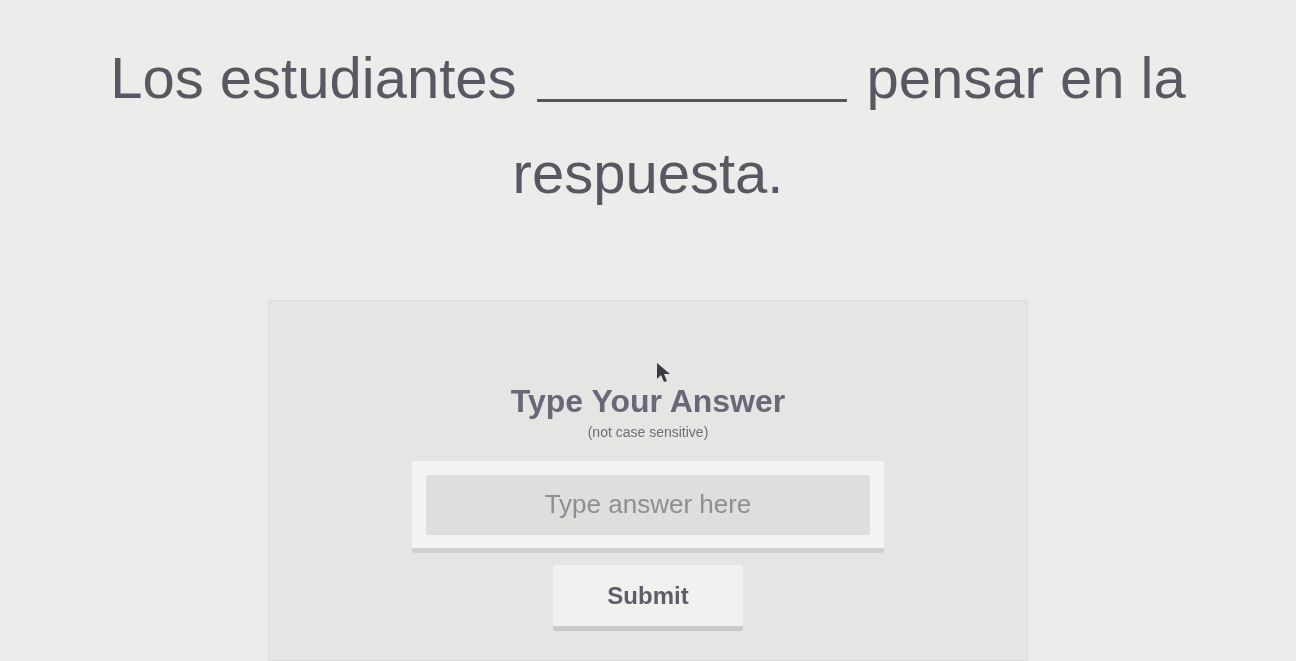 The image size is (1296, 661). I want to click on input-field: Type answer here, so click(648, 504).